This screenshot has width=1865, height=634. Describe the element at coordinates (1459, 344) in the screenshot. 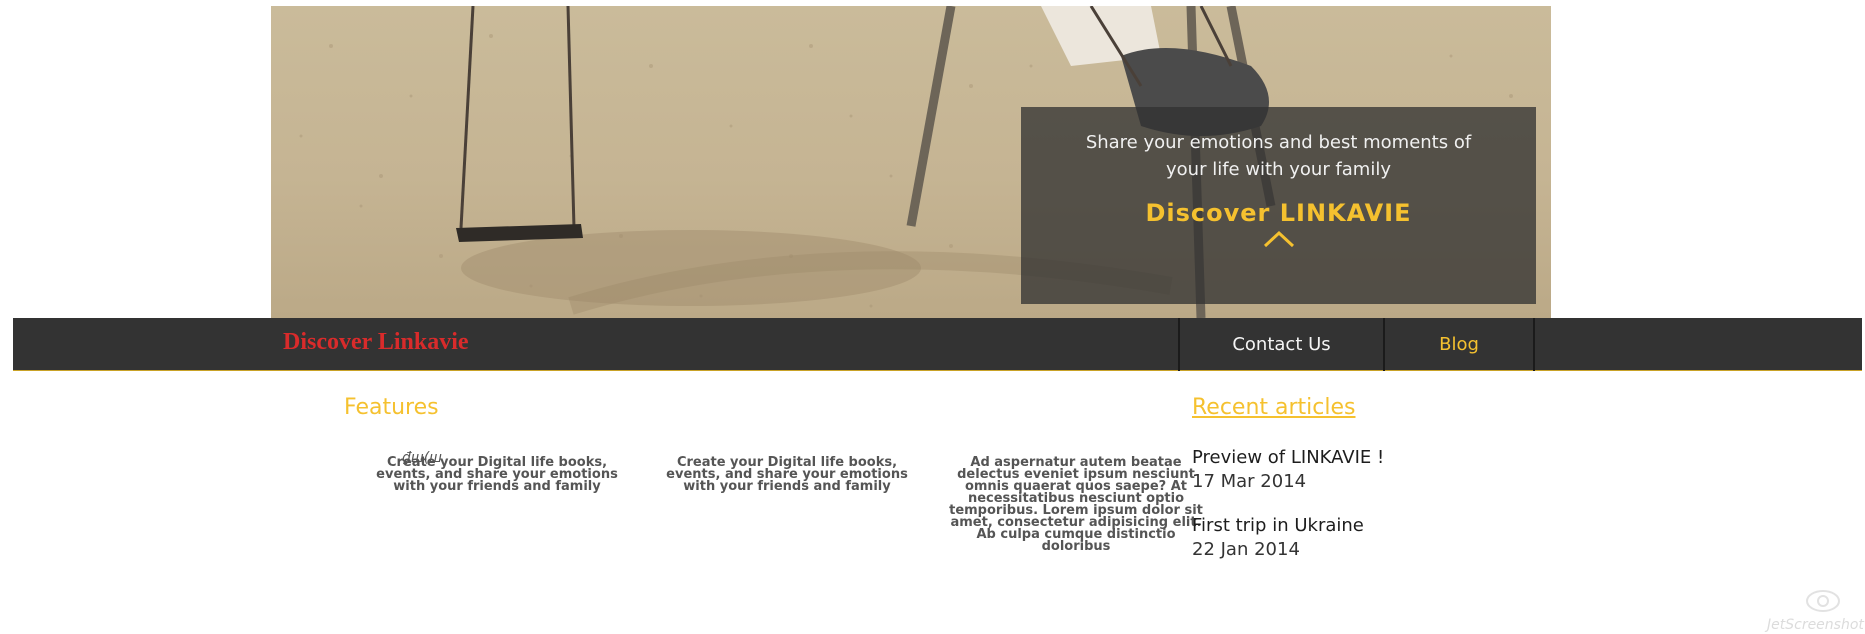

I see `nav-item-blog: Blog` at that location.